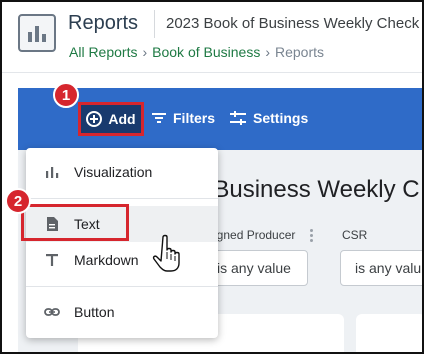 The height and width of the screenshot is (354, 424). I want to click on breadcrumb: All Reports › Book of Business › Reports, so click(196, 52).